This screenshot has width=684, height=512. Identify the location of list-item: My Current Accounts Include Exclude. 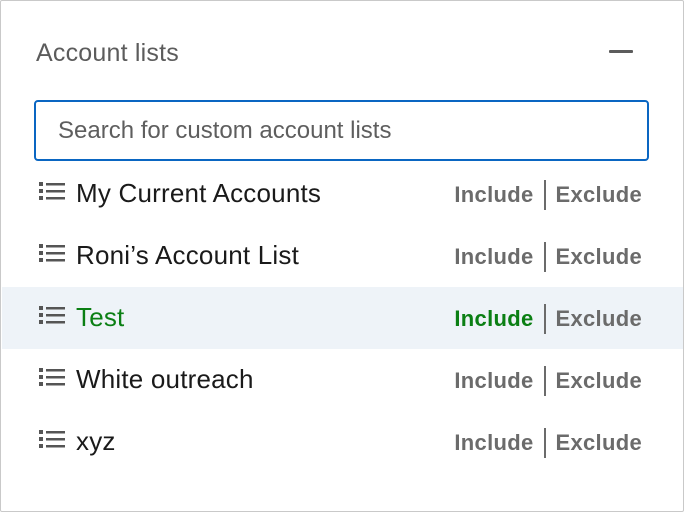
(342, 194).